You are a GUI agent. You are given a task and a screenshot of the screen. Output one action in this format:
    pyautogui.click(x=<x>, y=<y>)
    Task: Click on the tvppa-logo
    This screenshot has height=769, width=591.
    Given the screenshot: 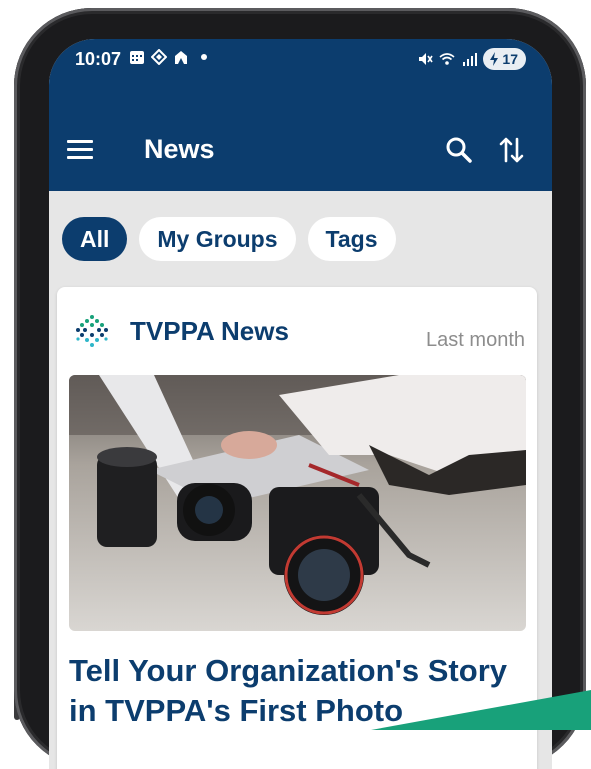 What is the action you would take?
    pyautogui.click(x=92, y=331)
    